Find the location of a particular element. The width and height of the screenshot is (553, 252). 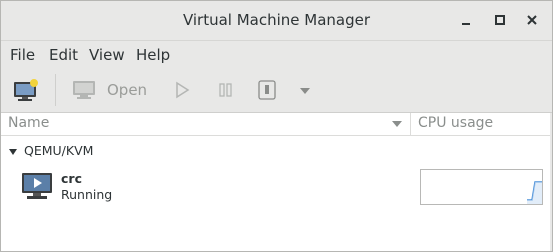

cpu-usage-graph is located at coordinates (481, 187).